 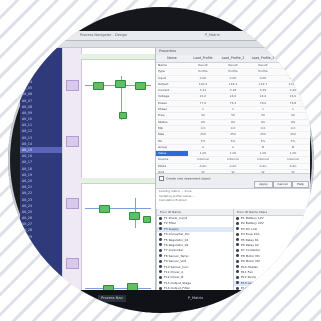 I want to click on property-value: 1, so click(x=263, y=109).